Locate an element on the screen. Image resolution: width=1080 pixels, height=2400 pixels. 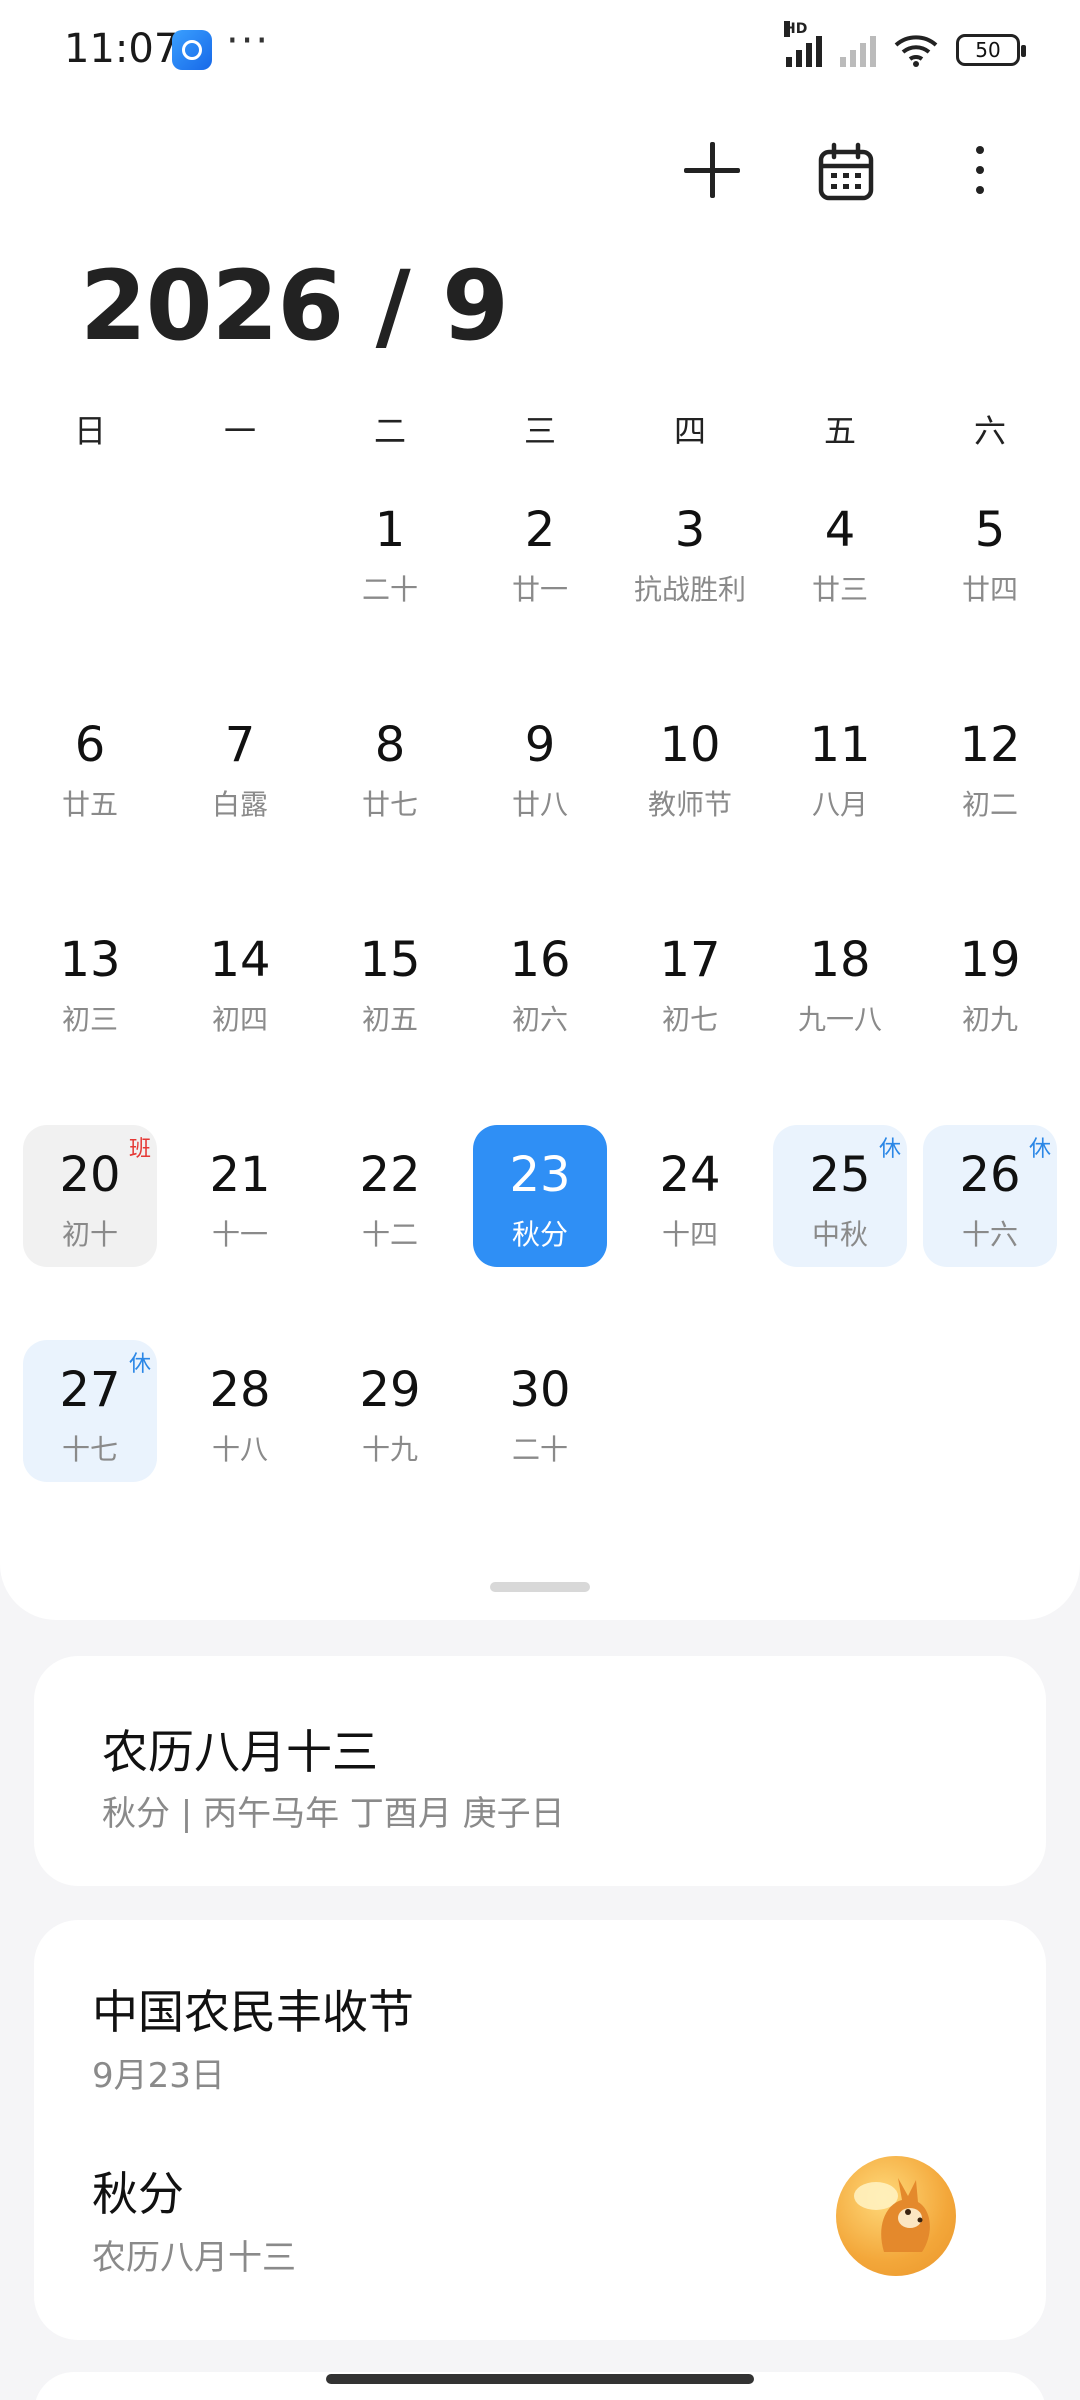
day-cell-background: 9 廿八 is located at coordinates (540, 766).